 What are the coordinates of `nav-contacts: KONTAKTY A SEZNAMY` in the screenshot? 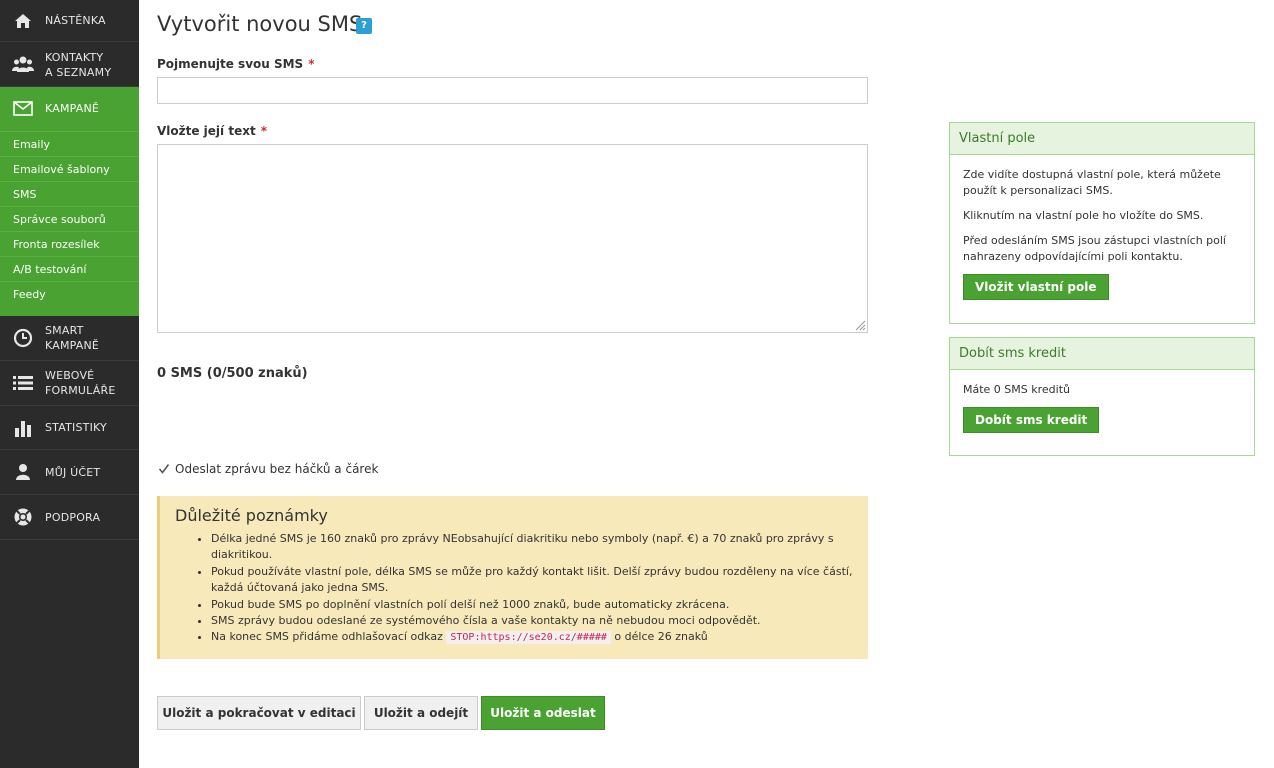 It's located at (69, 64).